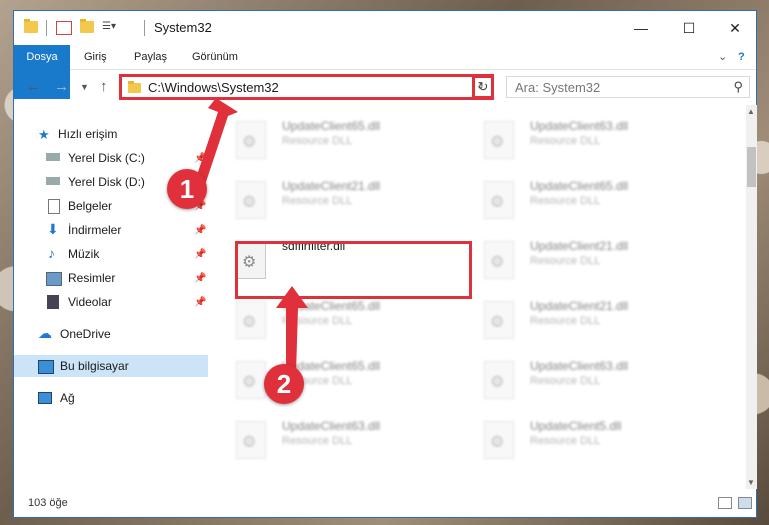 The image size is (769, 525). Describe the element at coordinates (53, 229) in the screenshot. I see `download-icon: ⬇` at that location.